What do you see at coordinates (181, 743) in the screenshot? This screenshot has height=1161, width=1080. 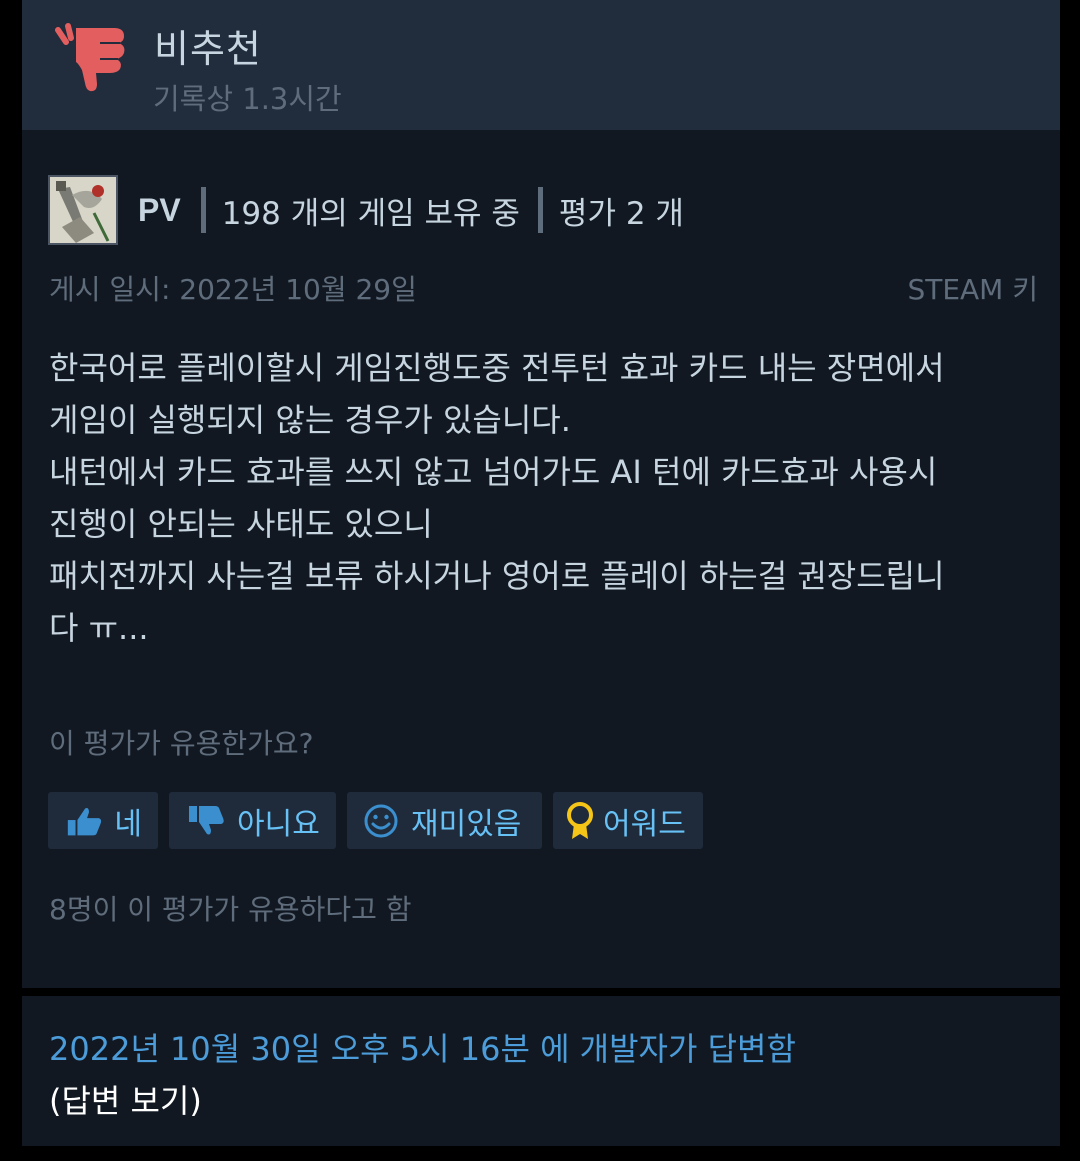 I see `helpful-question: 이 평가가 유용한가요?` at bounding box center [181, 743].